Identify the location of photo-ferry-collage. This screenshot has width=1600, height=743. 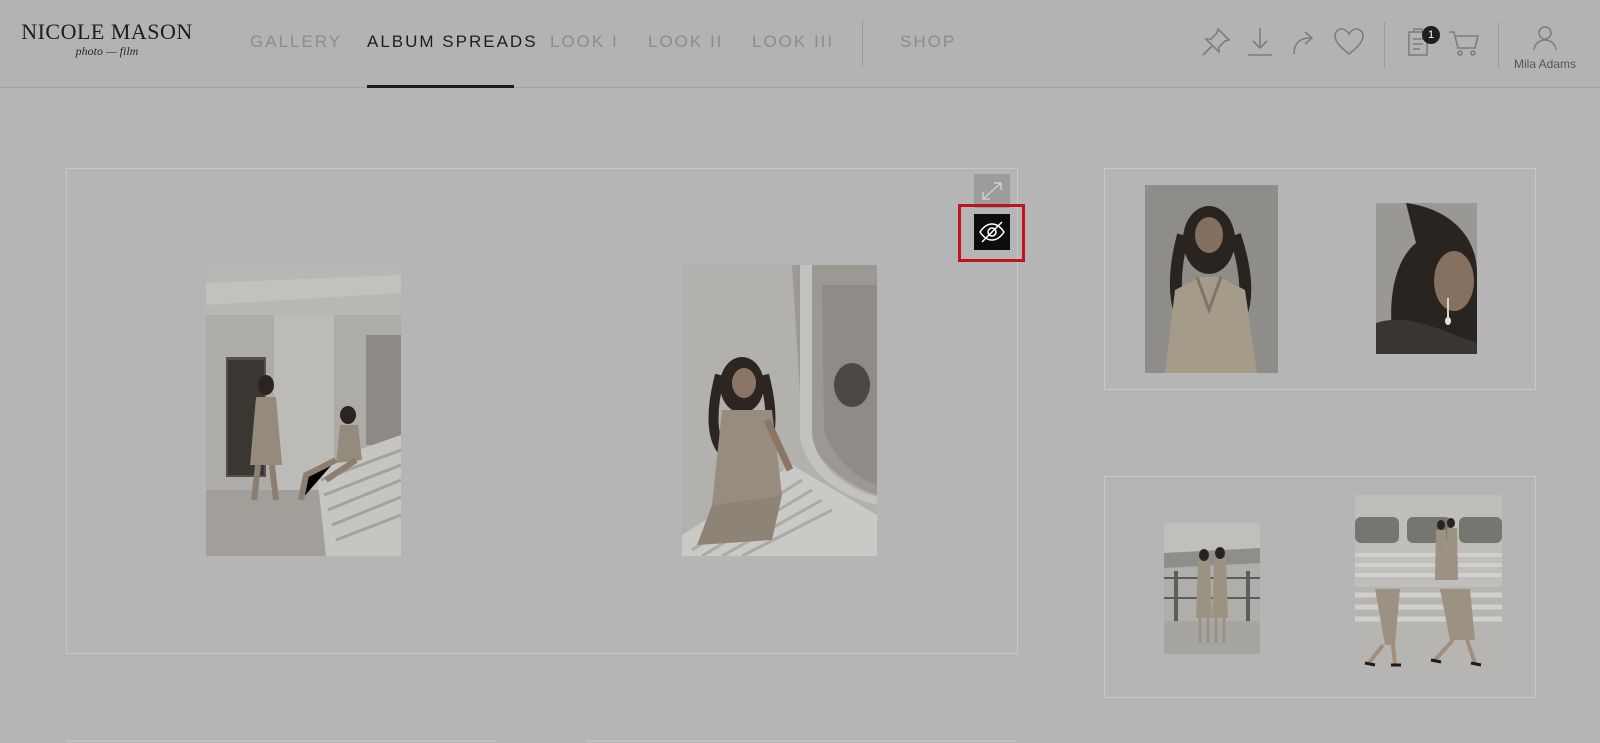
(1428, 587).